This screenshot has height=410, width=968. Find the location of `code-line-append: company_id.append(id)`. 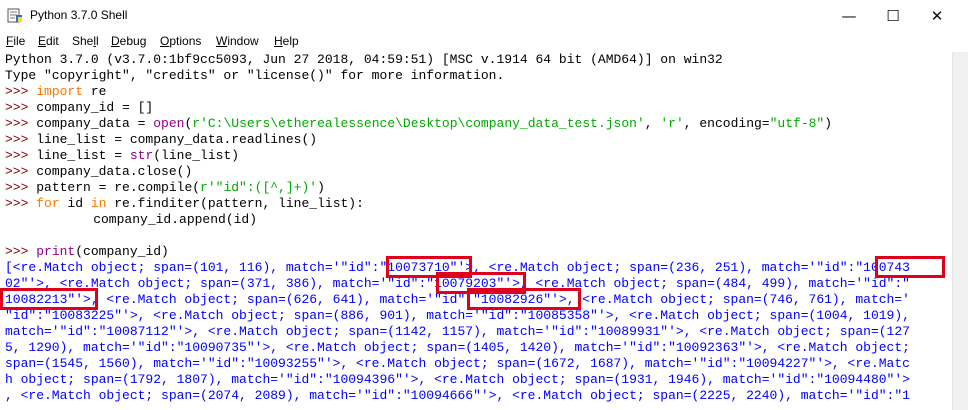

code-line-append: company_id.append(id) is located at coordinates (160, 219).